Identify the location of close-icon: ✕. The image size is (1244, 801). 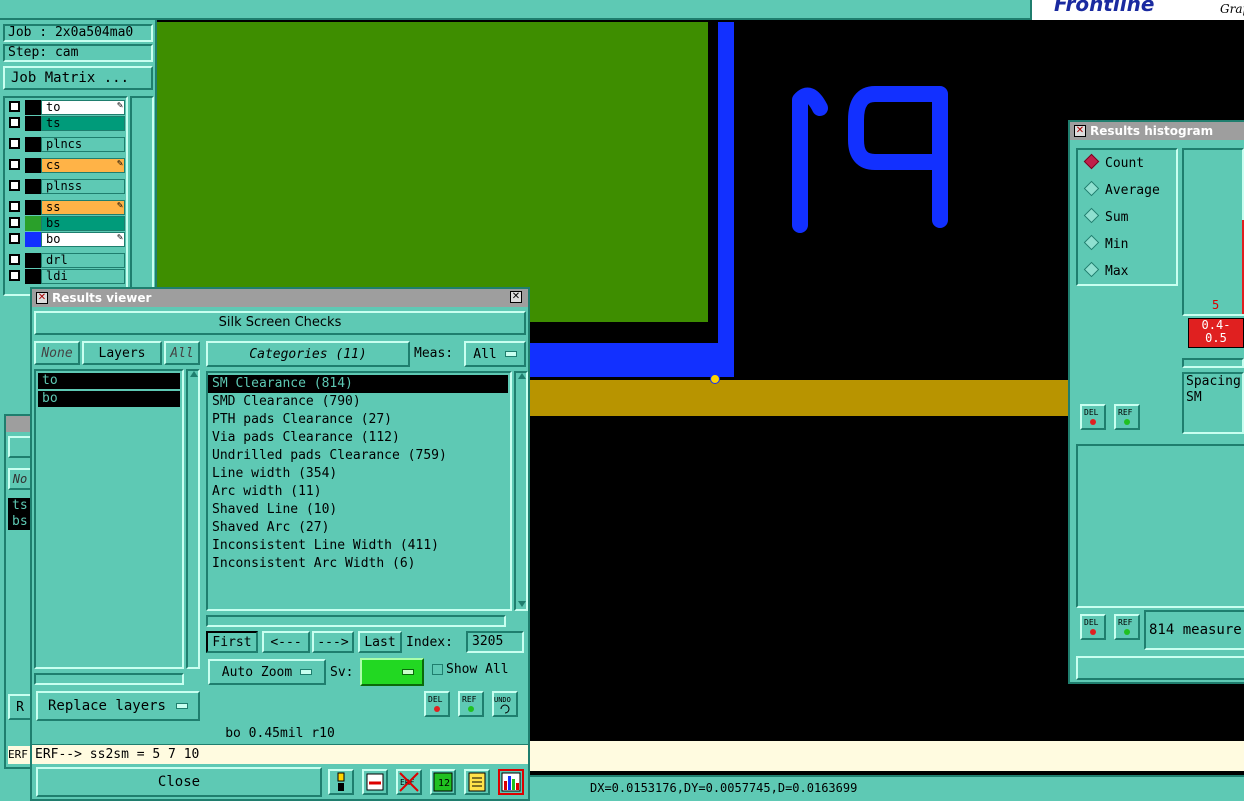
(516, 297).